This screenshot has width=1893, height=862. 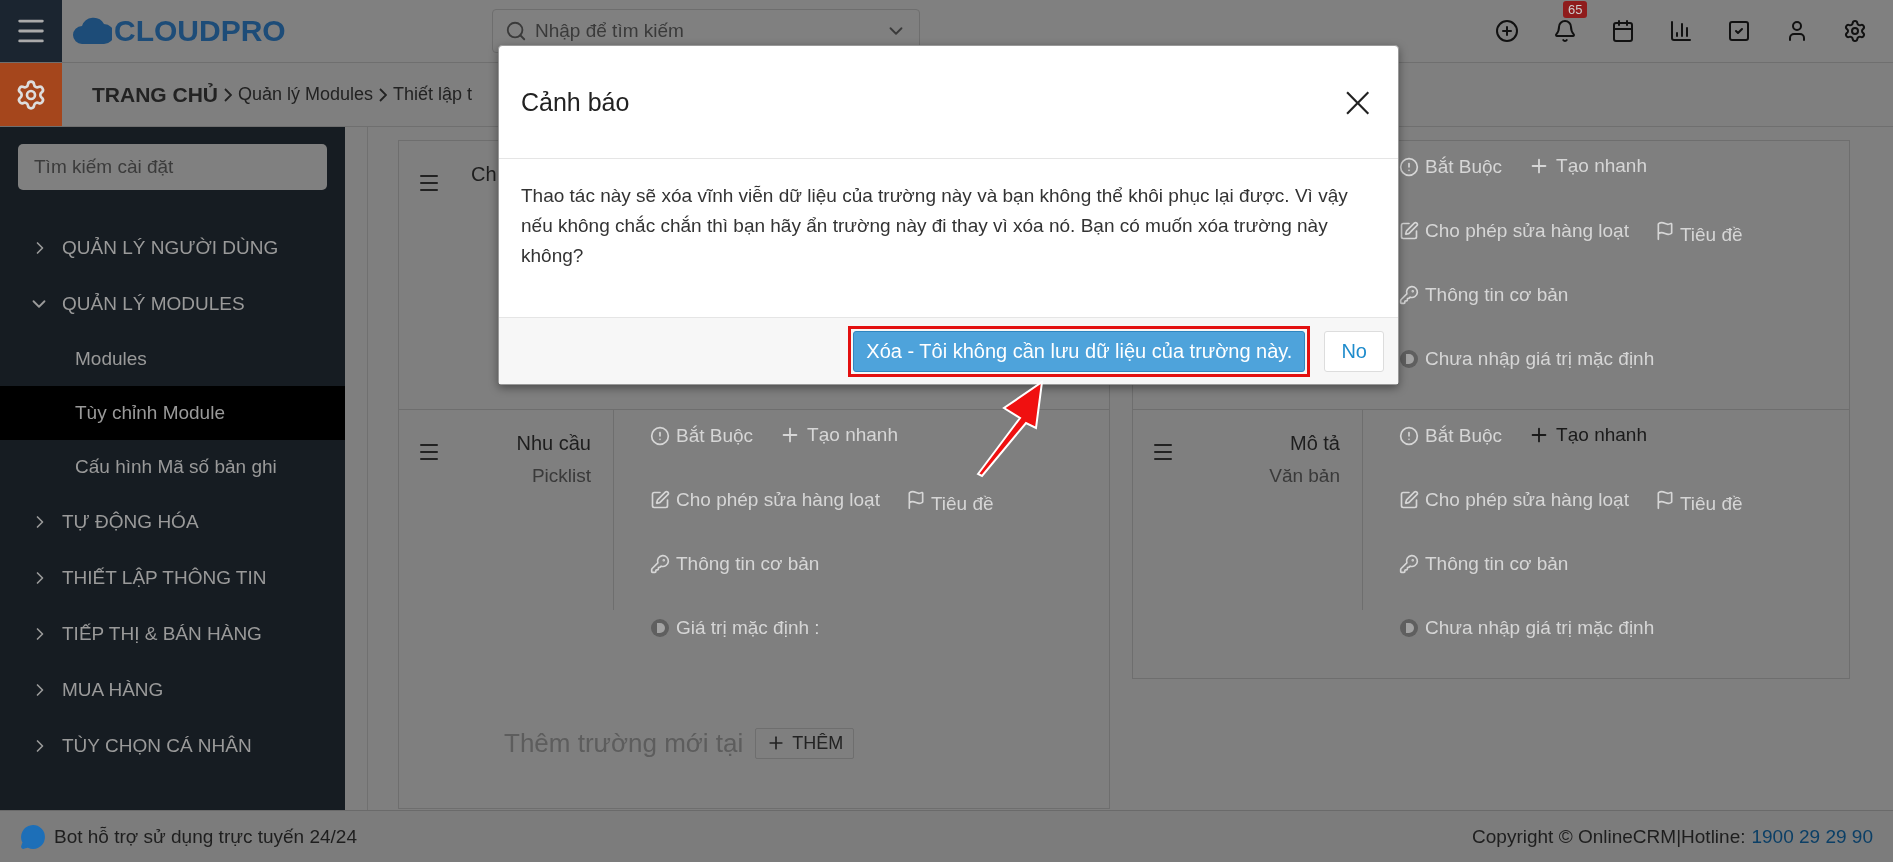 What do you see at coordinates (157, 746) in the screenshot?
I see `sidebar-section: TÙY CHỌN CÁ NHÂN` at bounding box center [157, 746].